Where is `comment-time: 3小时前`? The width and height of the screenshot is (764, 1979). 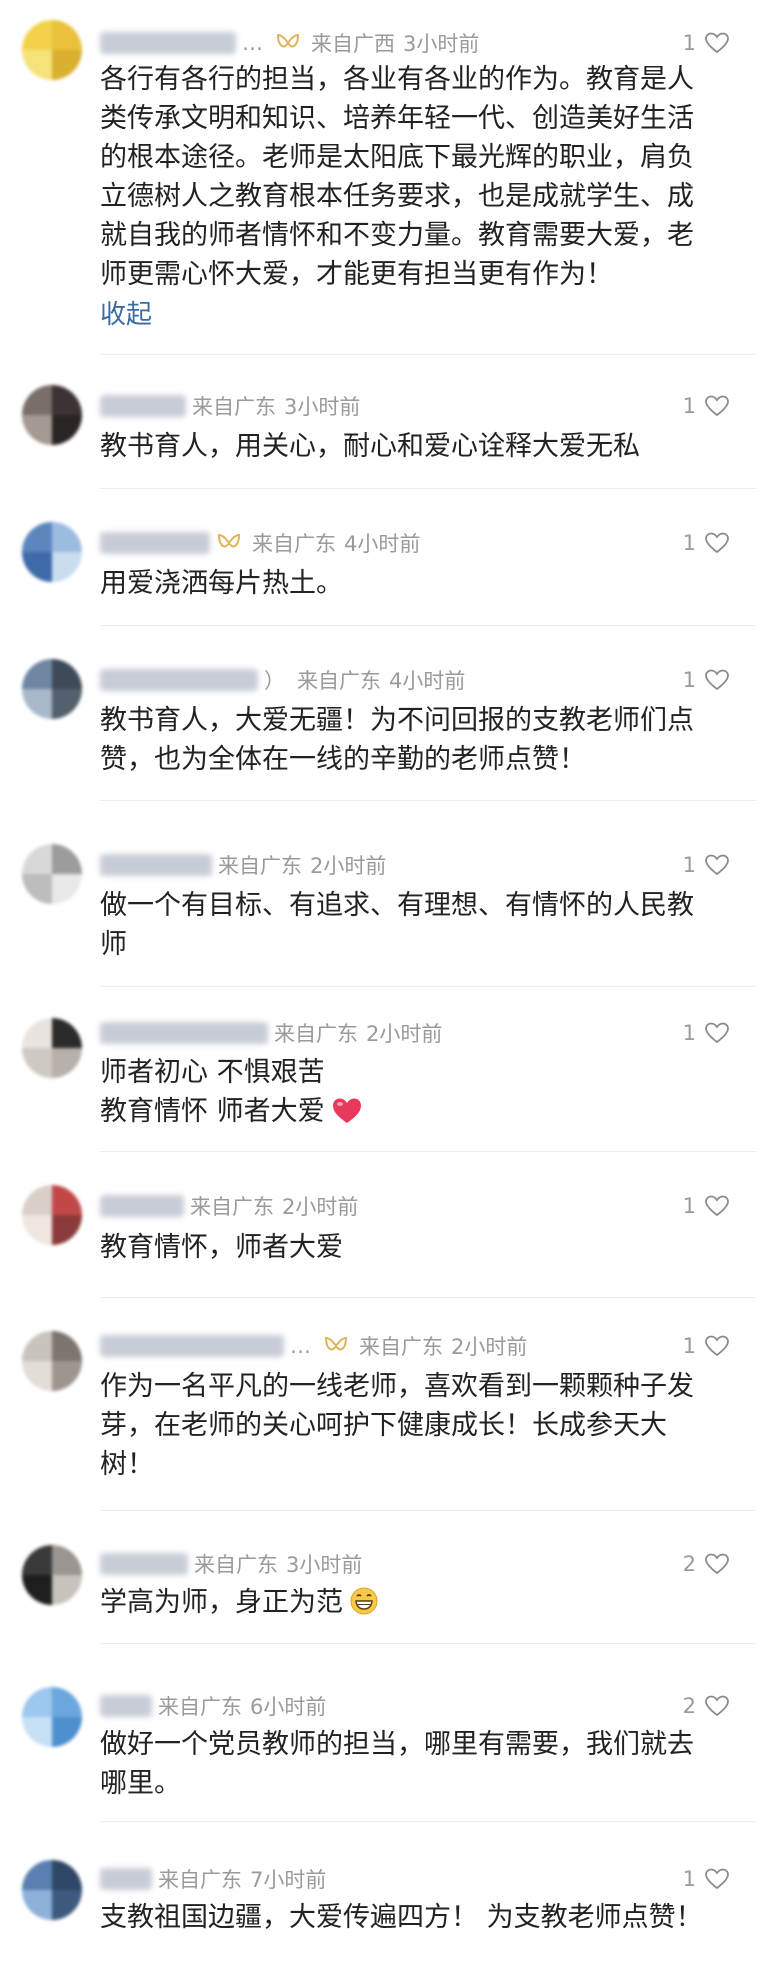 comment-time: 3小时前 is located at coordinates (441, 44).